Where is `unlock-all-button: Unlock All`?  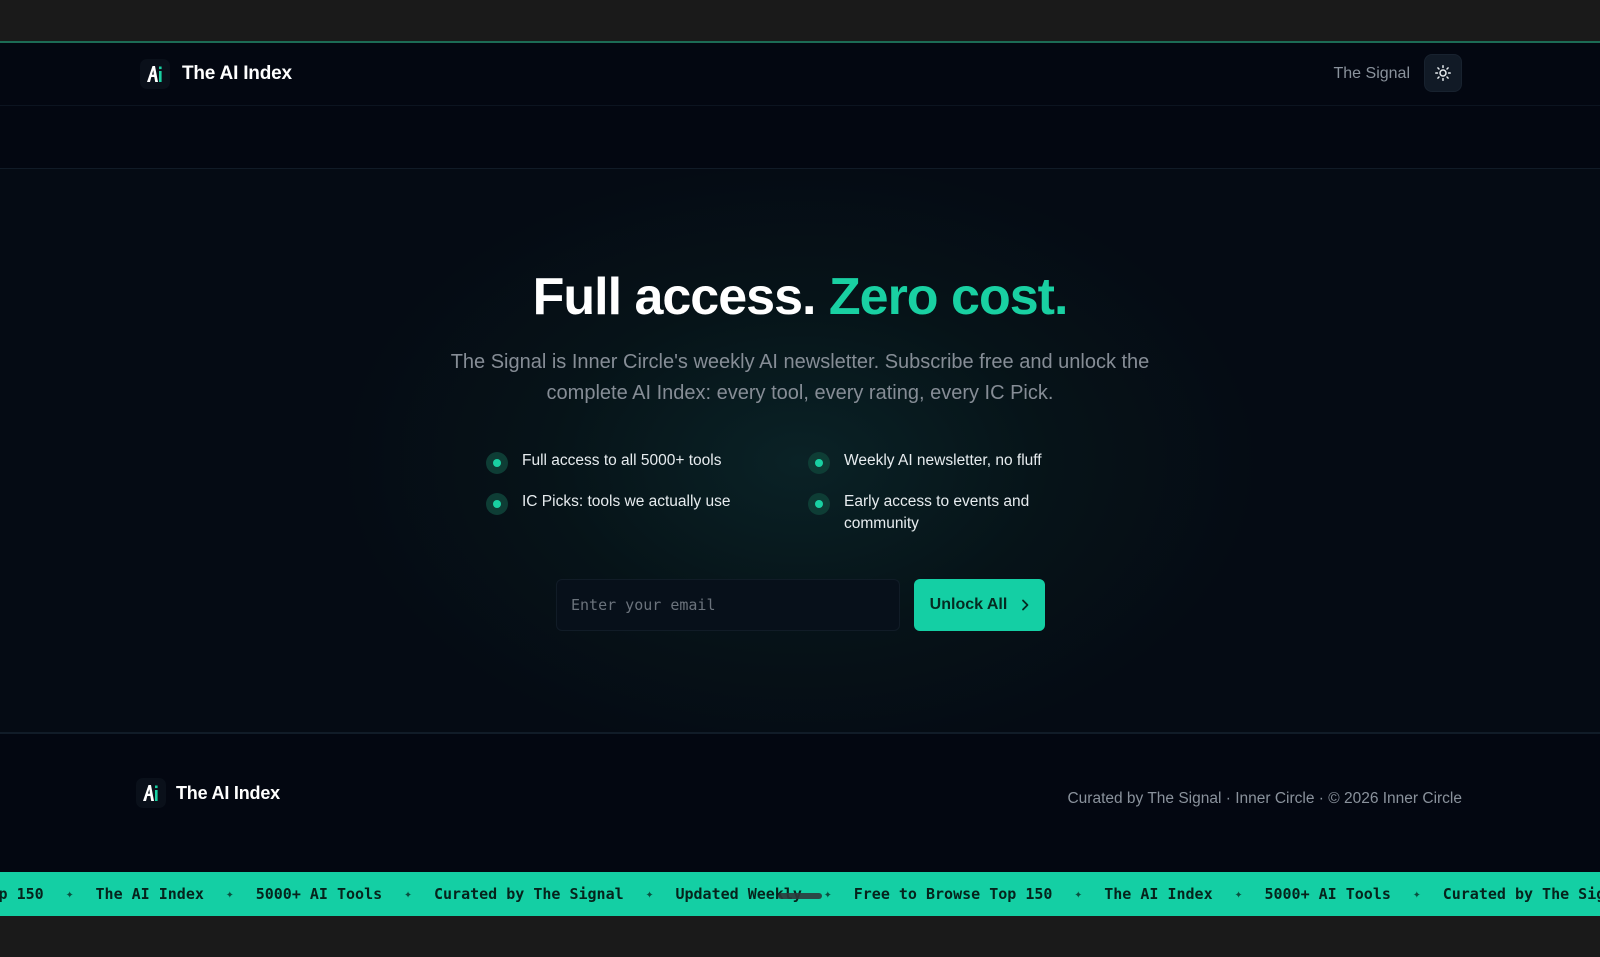
unlock-all-button: Unlock All is located at coordinates (979, 605).